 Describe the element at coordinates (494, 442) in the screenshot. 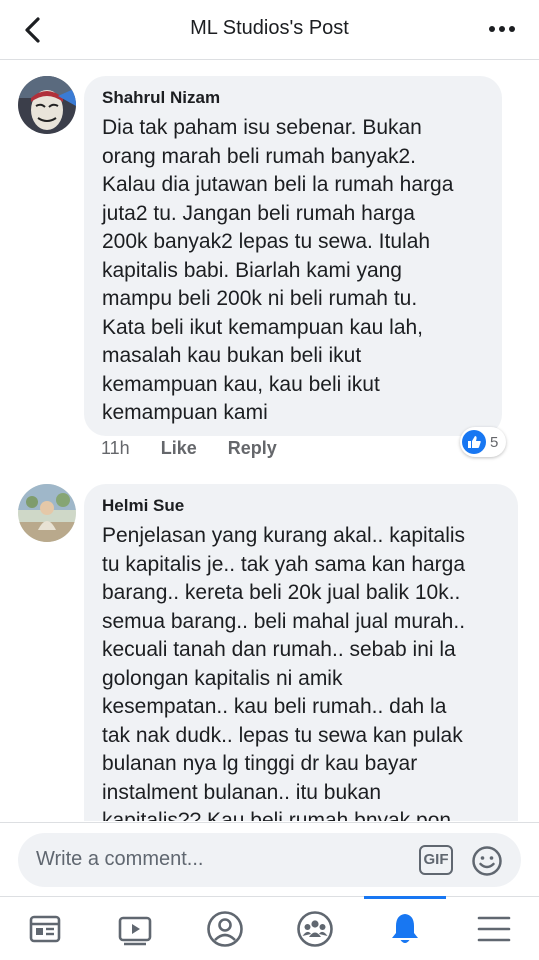

I see `reaction-count: 5` at that location.